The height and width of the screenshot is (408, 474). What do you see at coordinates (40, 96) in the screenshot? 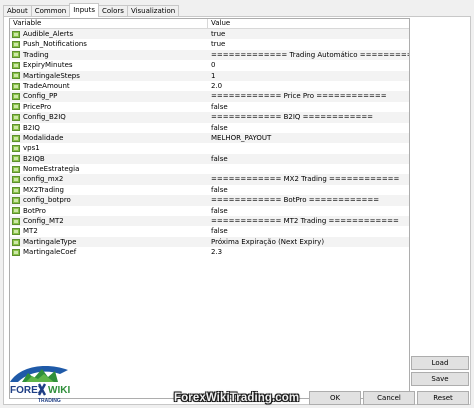
I see `variable-name: Config_PP` at bounding box center [40, 96].